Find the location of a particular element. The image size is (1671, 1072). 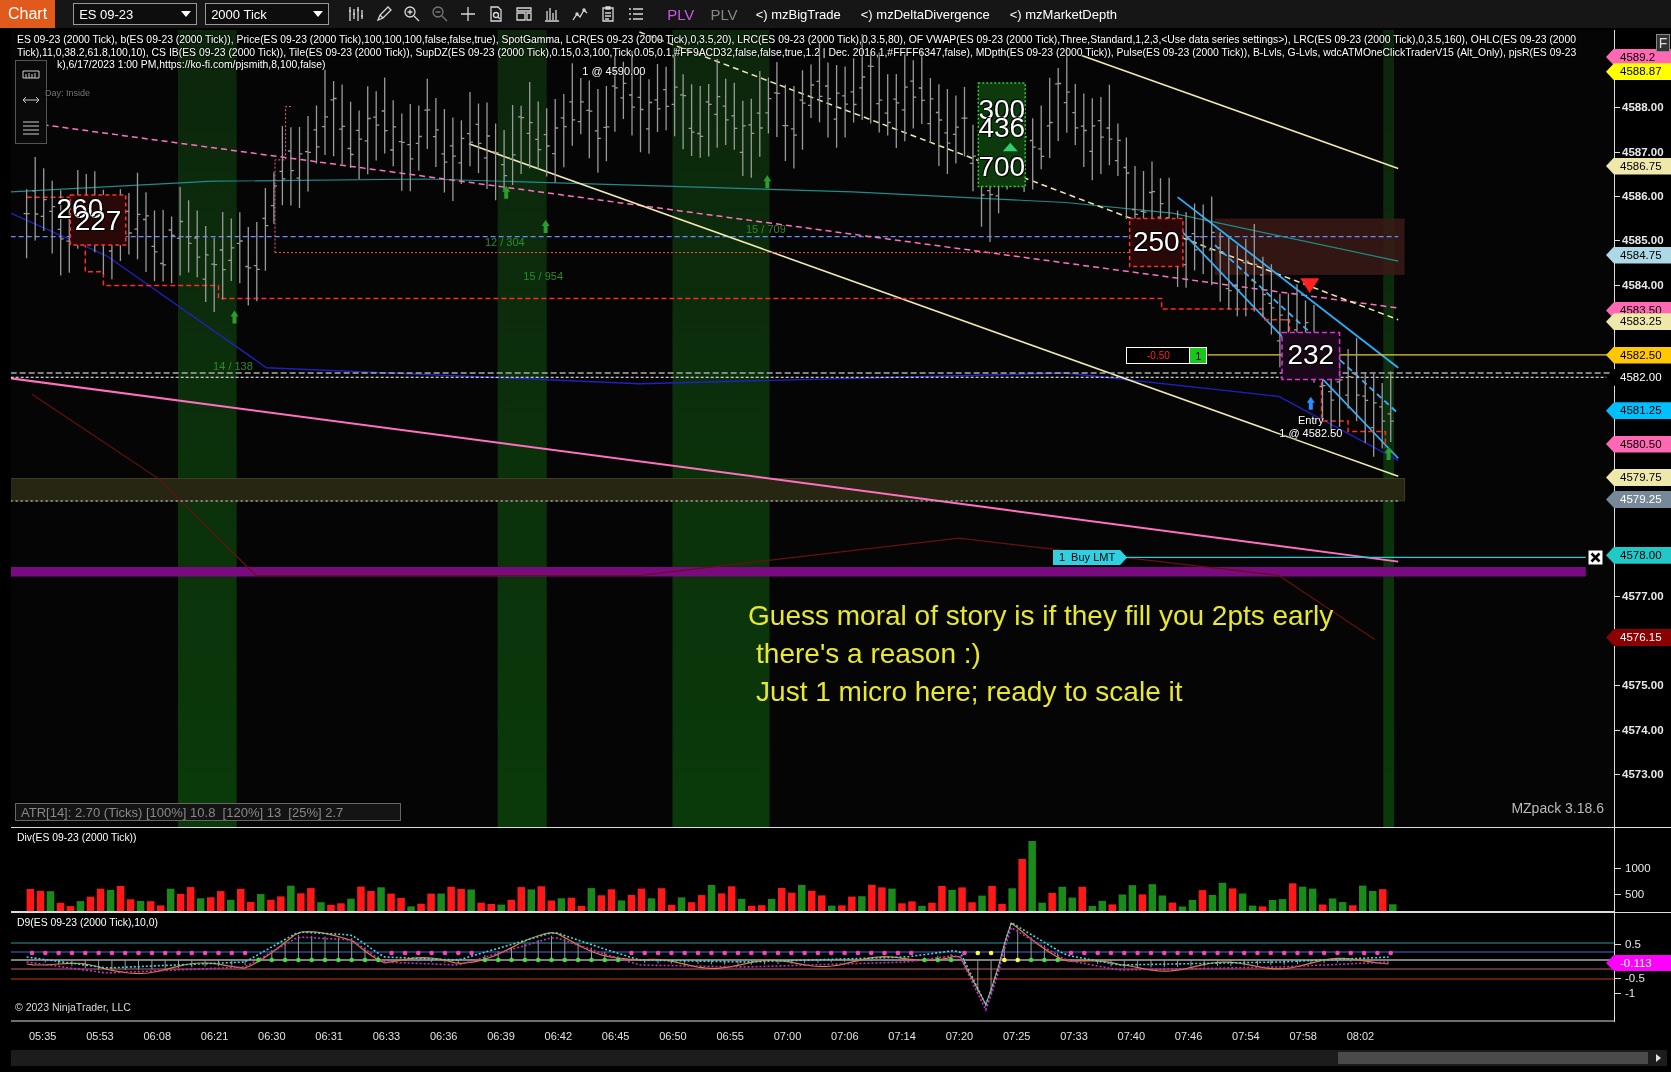

down-triangle-marker is located at coordinates (1310, 286).